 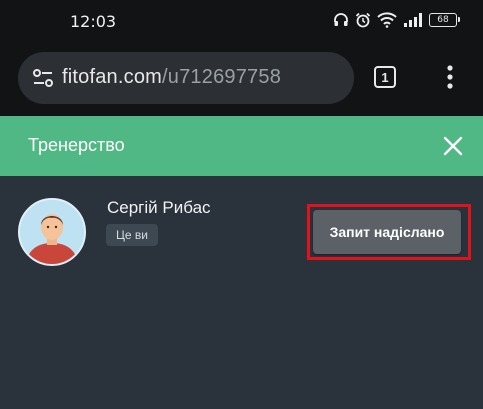 What do you see at coordinates (52, 232) in the screenshot?
I see `avatar` at bounding box center [52, 232].